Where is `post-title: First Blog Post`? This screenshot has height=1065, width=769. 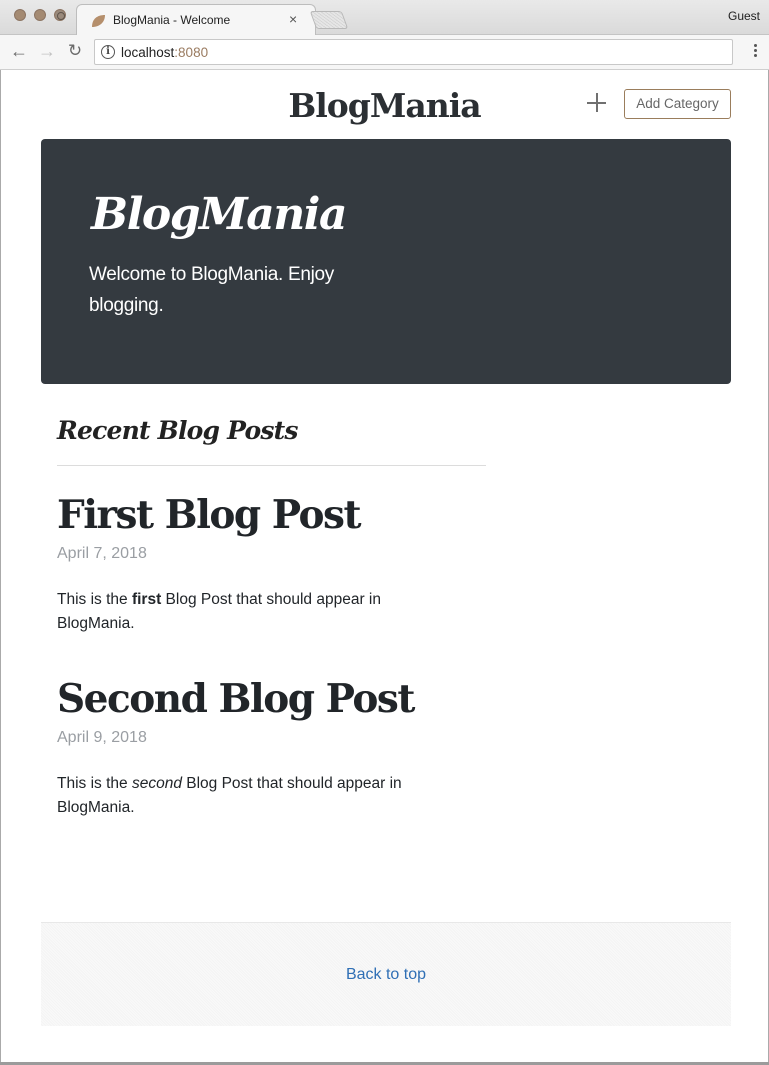 post-title: First Blog Post is located at coordinates (277, 515).